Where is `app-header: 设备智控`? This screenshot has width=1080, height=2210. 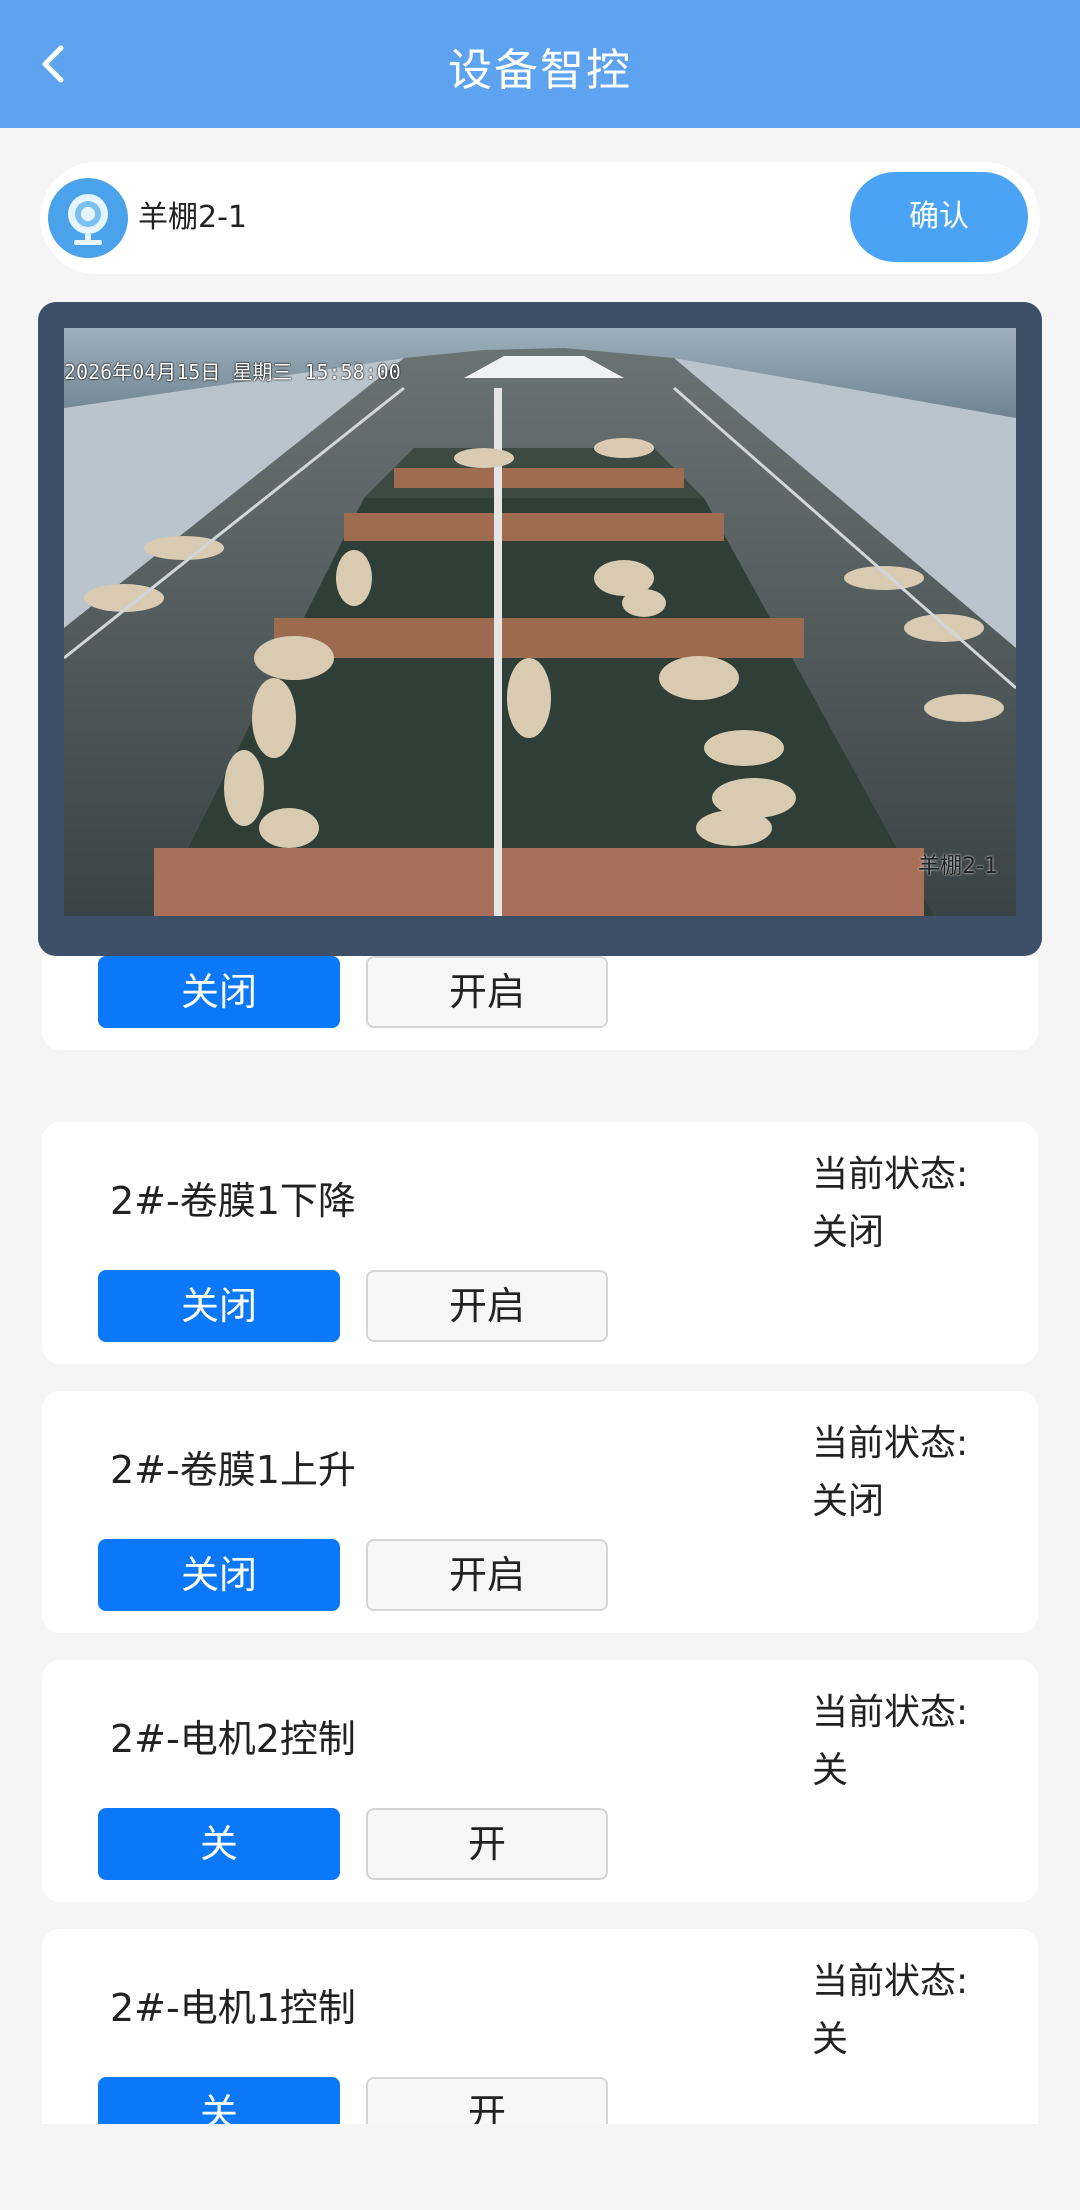
app-header: 设备智控 is located at coordinates (540, 64).